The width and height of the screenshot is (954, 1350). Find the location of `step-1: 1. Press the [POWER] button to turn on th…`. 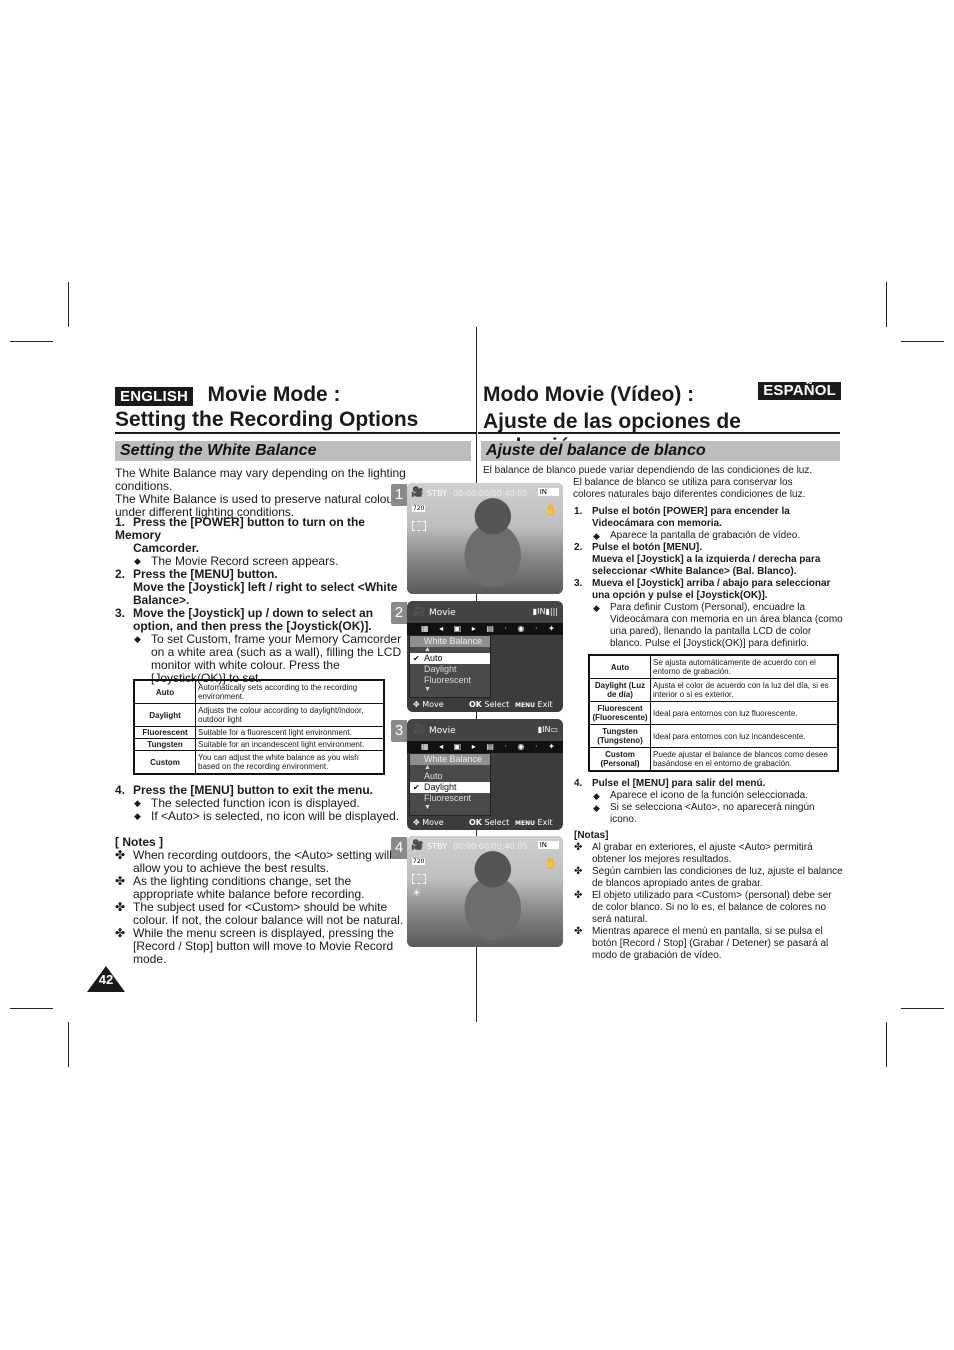

step-1: 1. Press the [POWER] button to turn on th… is located at coordinates (240, 528).